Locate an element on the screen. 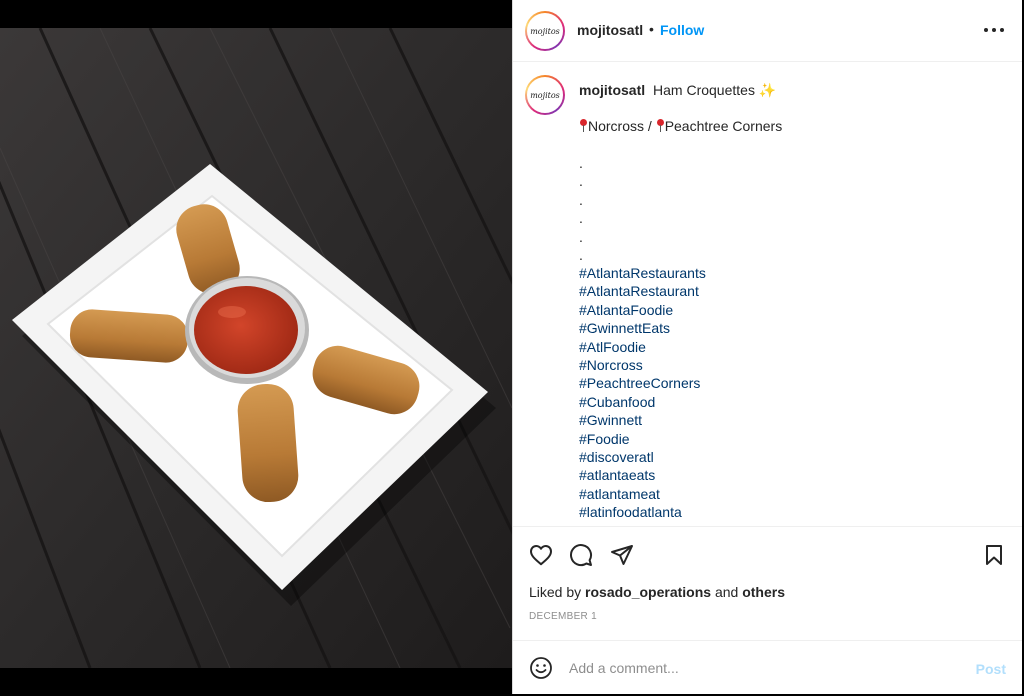  liked-by-others-link: others is located at coordinates (763, 592).